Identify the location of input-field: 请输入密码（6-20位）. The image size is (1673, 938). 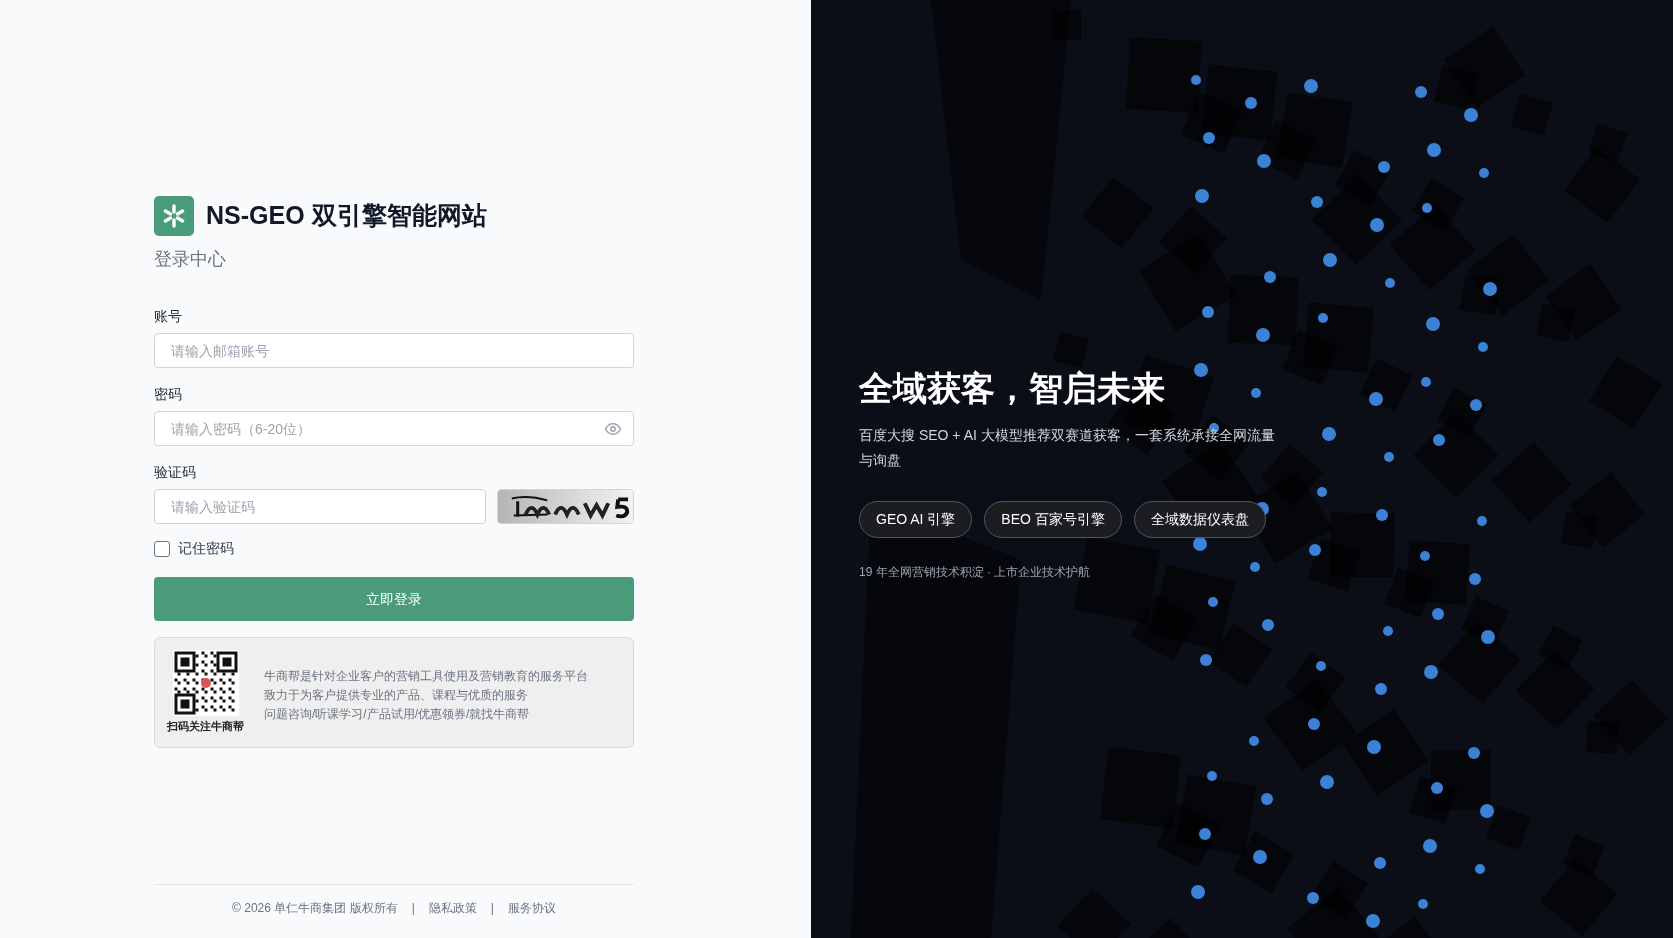
(394, 428).